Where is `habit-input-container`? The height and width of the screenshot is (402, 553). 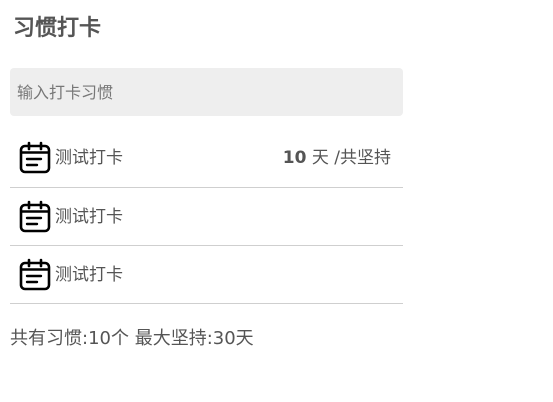 habit-input-container is located at coordinates (206, 92).